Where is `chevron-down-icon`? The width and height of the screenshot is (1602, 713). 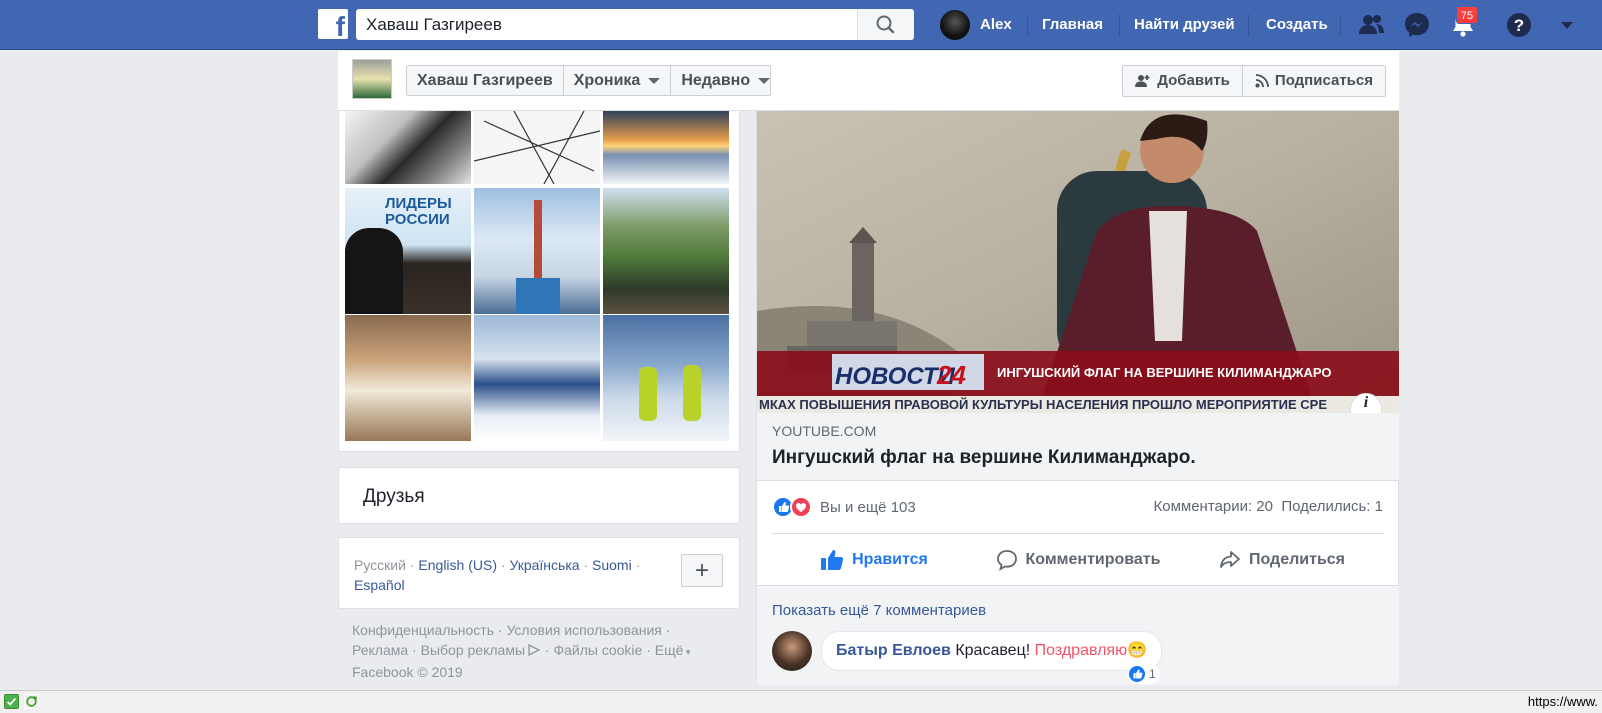 chevron-down-icon is located at coordinates (654, 80).